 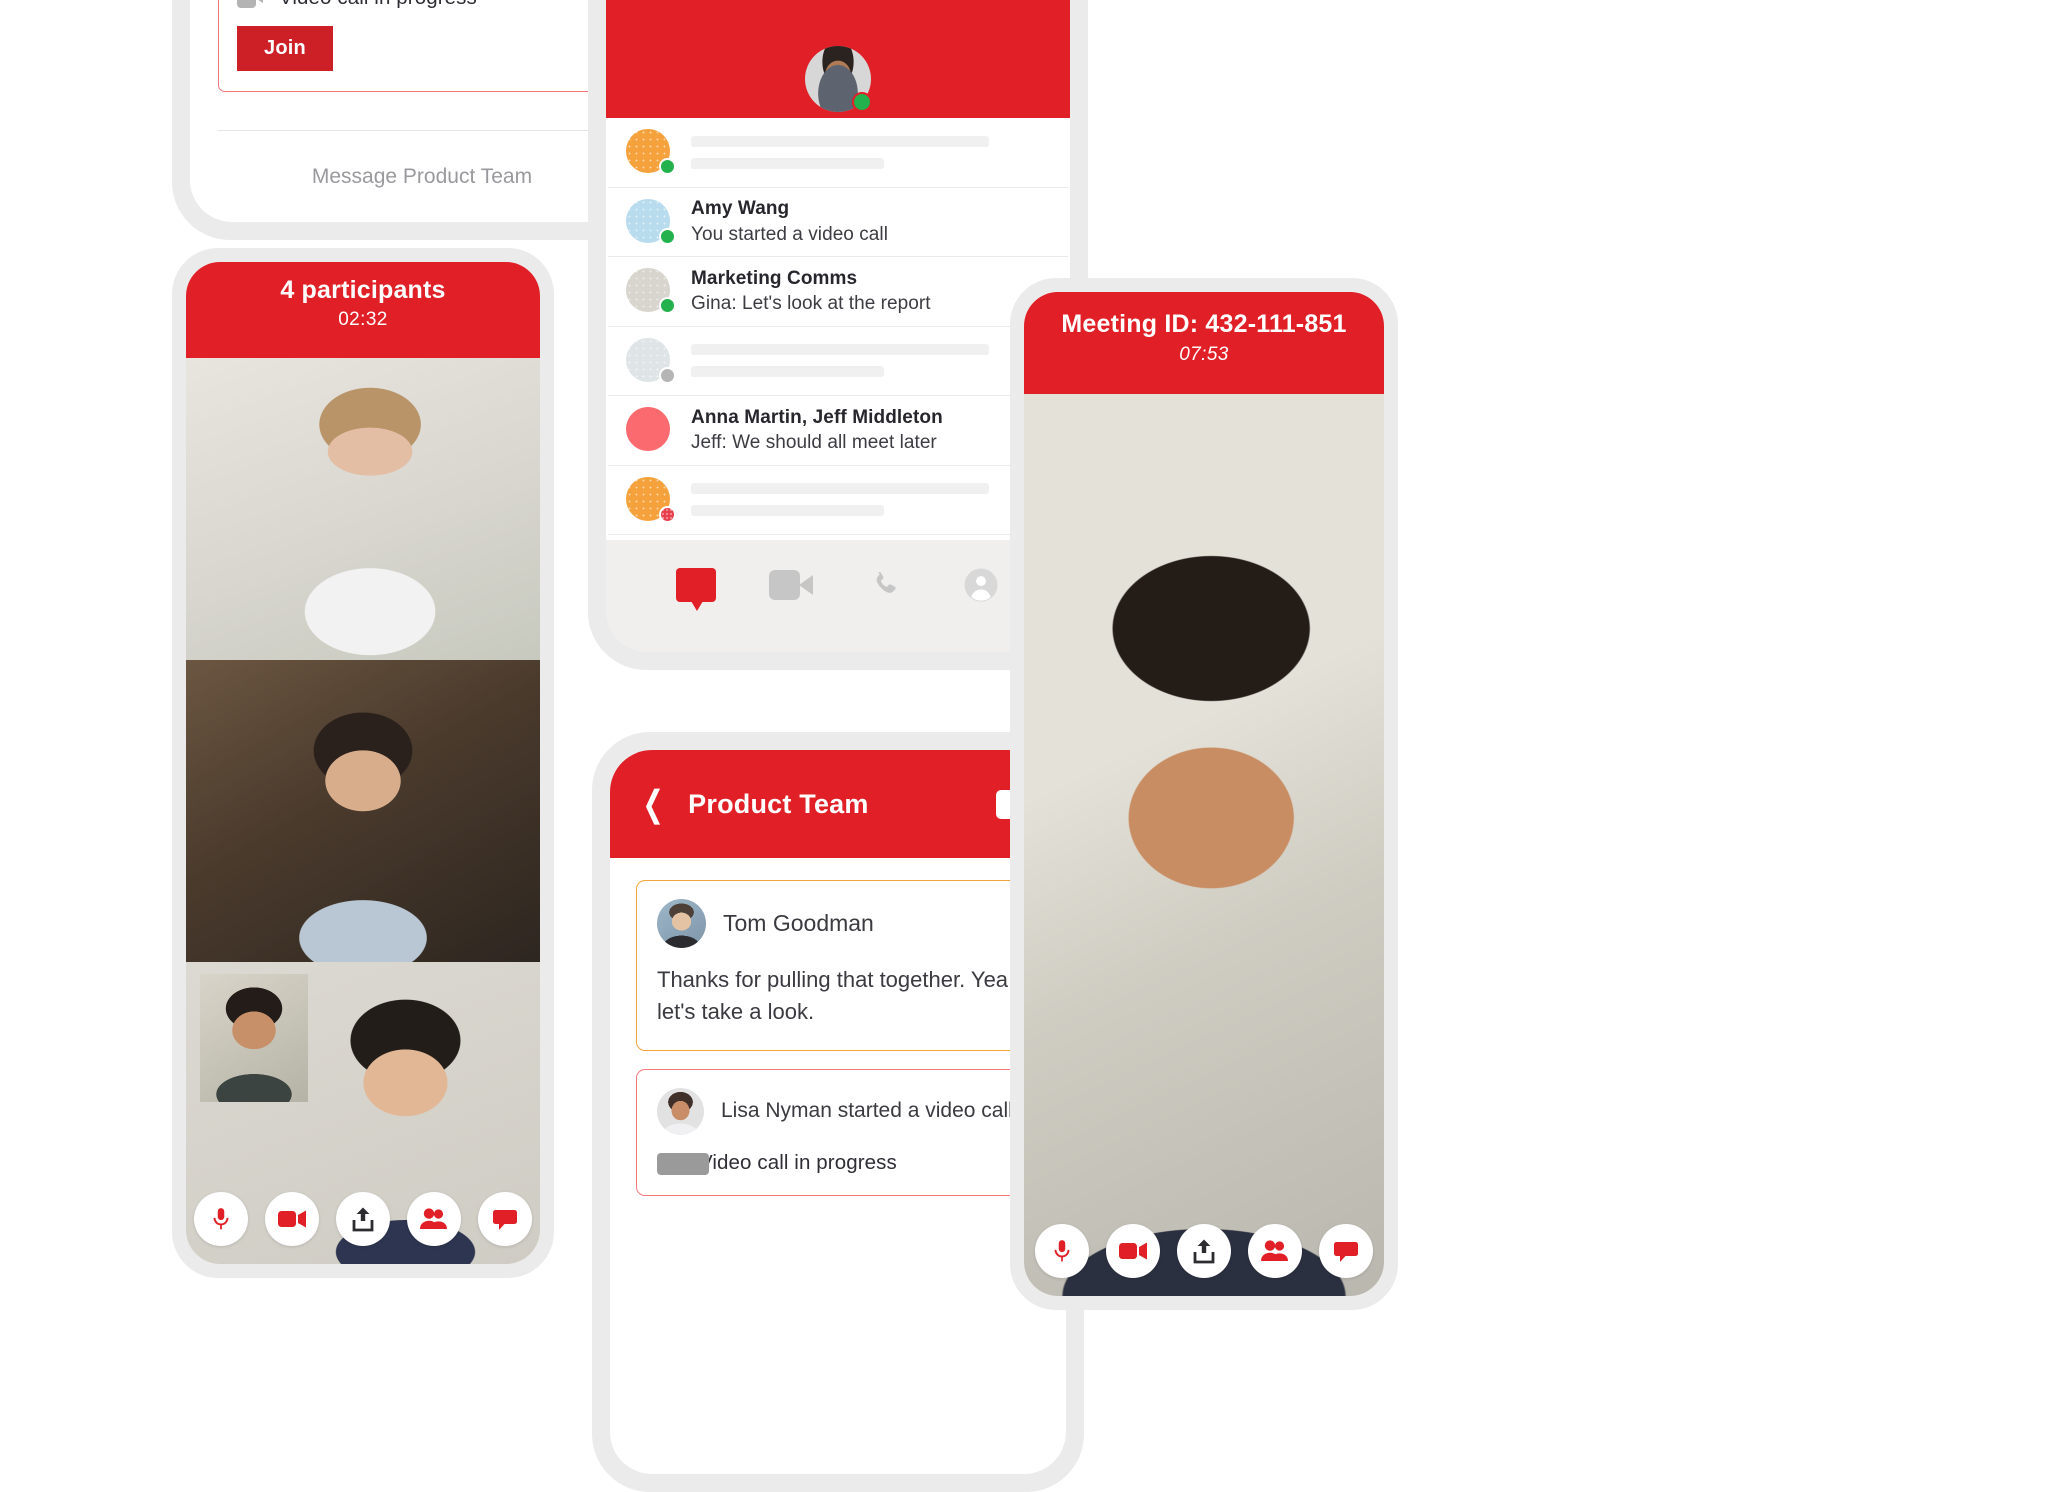 I want to click on product-team-header: ❮ Product Team, so click(x=838, y=804).